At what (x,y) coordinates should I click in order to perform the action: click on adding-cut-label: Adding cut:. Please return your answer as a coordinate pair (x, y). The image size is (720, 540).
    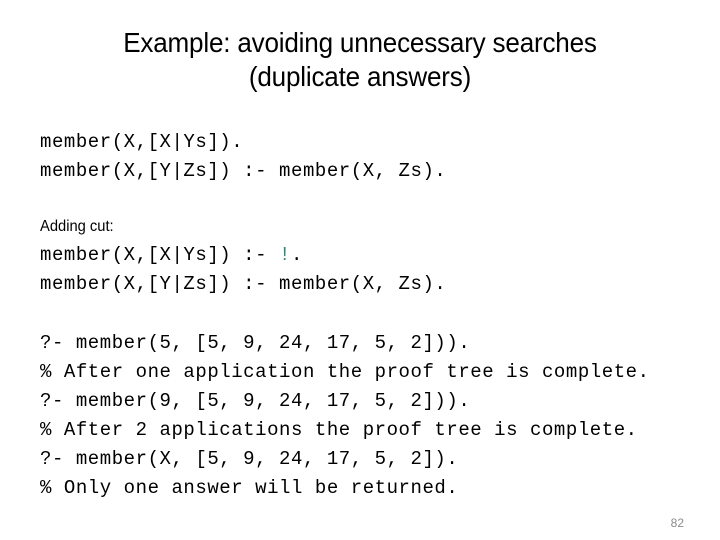
    Looking at the image, I should click on (77, 226).